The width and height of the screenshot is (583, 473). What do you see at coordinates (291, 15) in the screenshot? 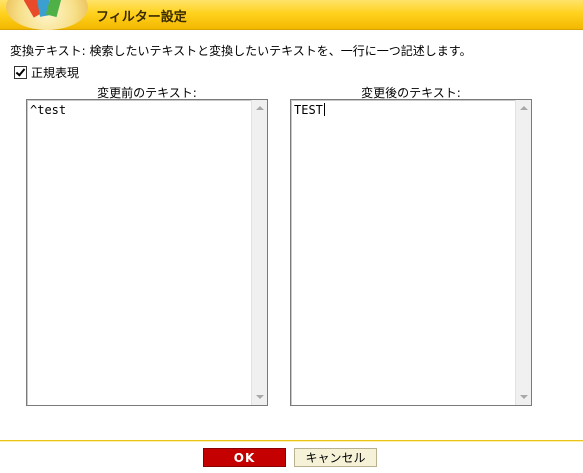
I see `title-bar: フィルター設定` at bounding box center [291, 15].